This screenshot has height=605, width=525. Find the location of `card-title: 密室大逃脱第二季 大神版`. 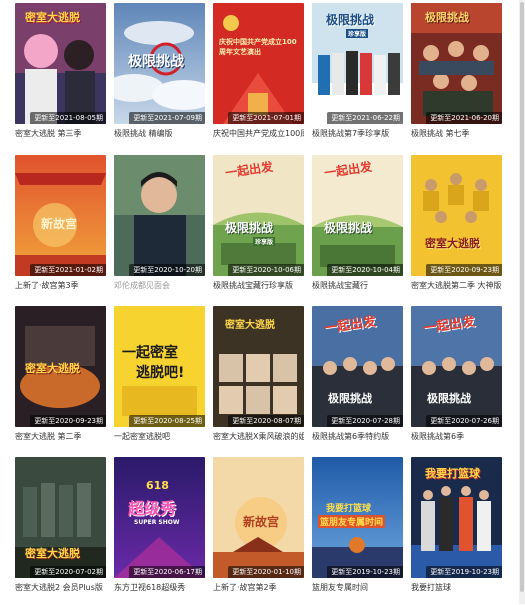

card-title: 密室大逃脱第二季 大神版 is located at coordinates (456, 285).